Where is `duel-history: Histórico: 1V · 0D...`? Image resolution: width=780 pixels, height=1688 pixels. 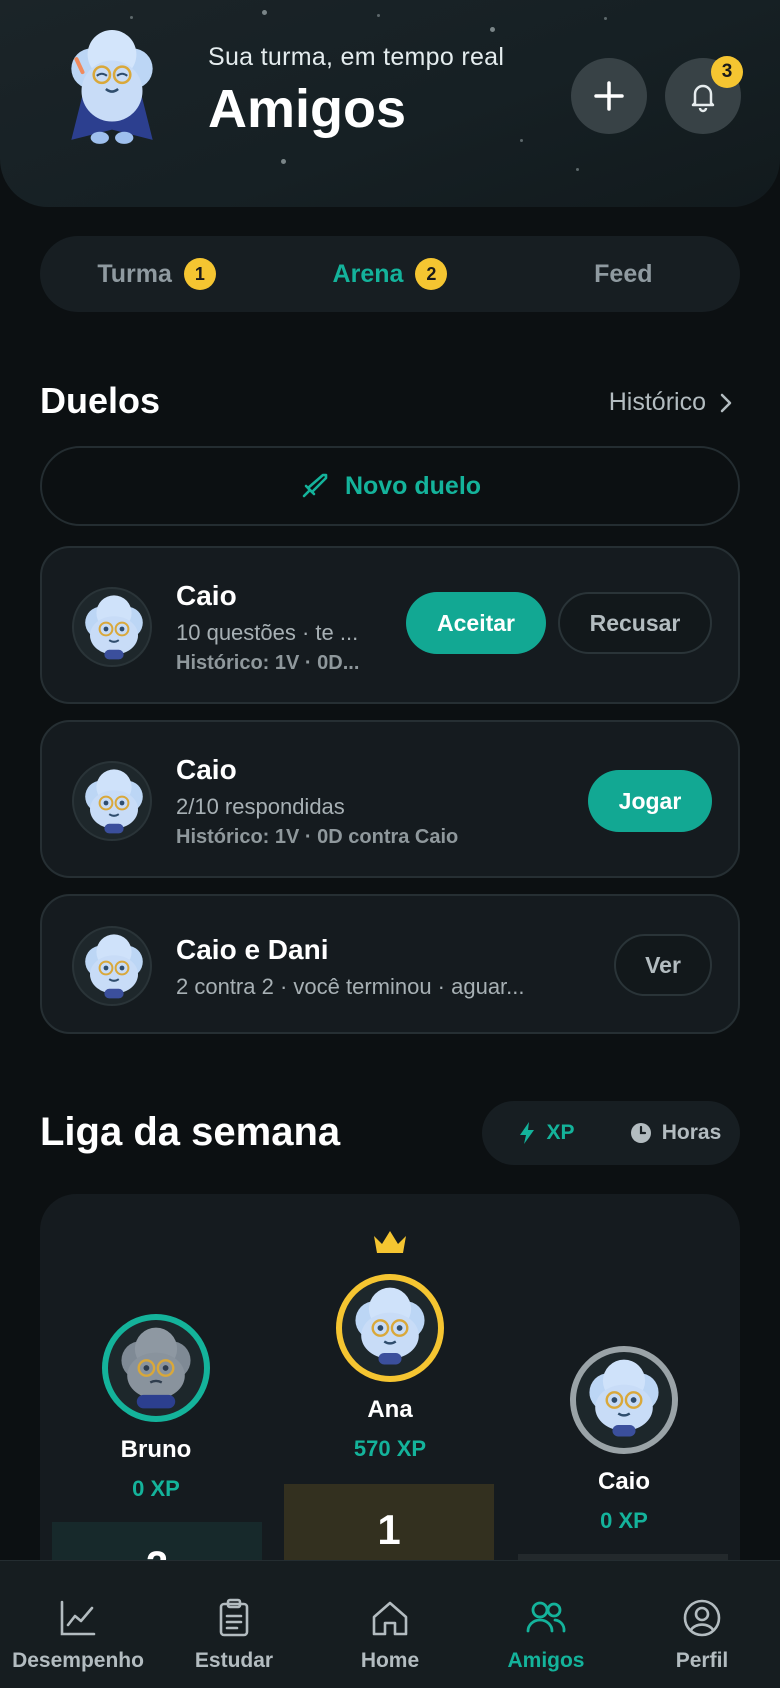 duel-history: Histórico: 1V · 0D... is located at coordinates (268, 663).